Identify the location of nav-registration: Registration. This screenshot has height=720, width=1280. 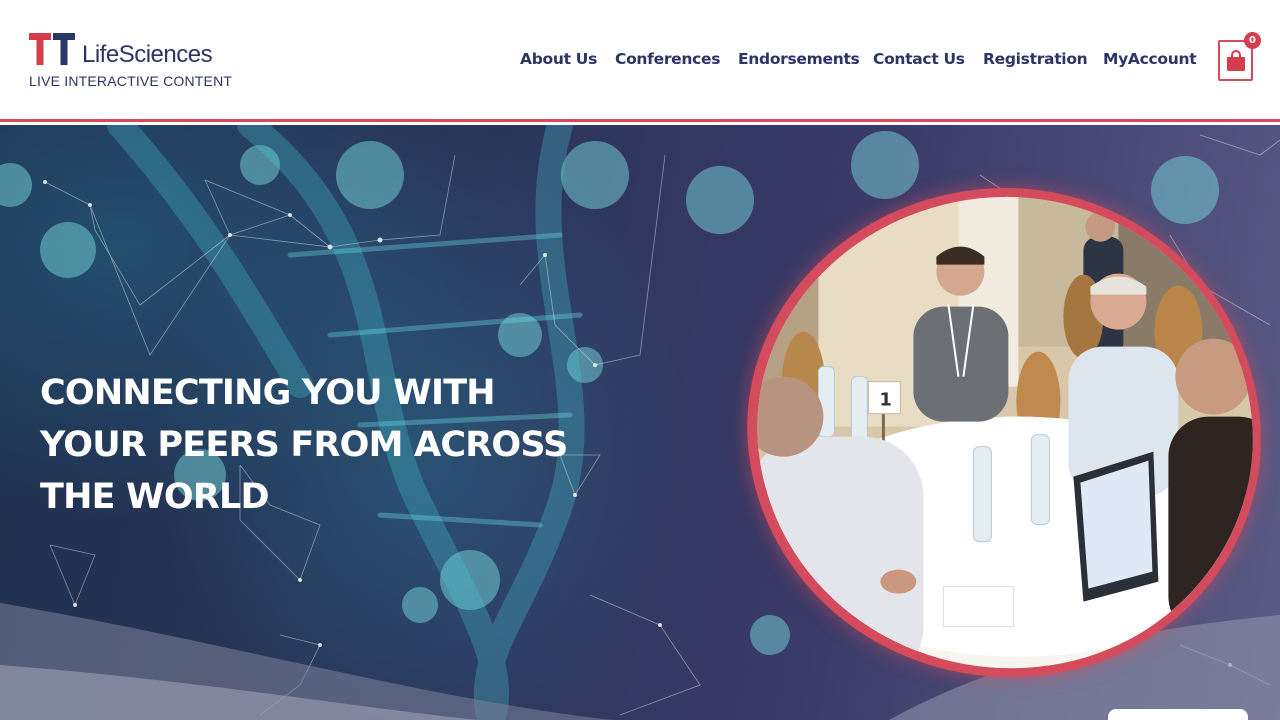
(1035, 59).